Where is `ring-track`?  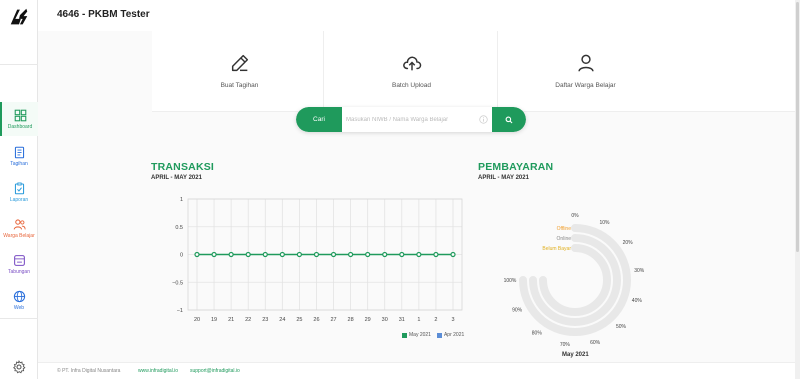 ring-track is located at coordinates (575, 280).